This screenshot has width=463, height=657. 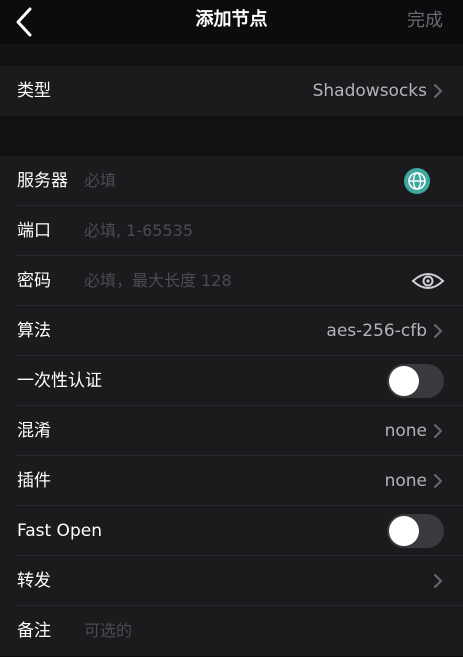 What do you see at coordinates (34, 431) in the screenshot?
I see `obfs-label: 混淆` at bounding box center [34, 431].